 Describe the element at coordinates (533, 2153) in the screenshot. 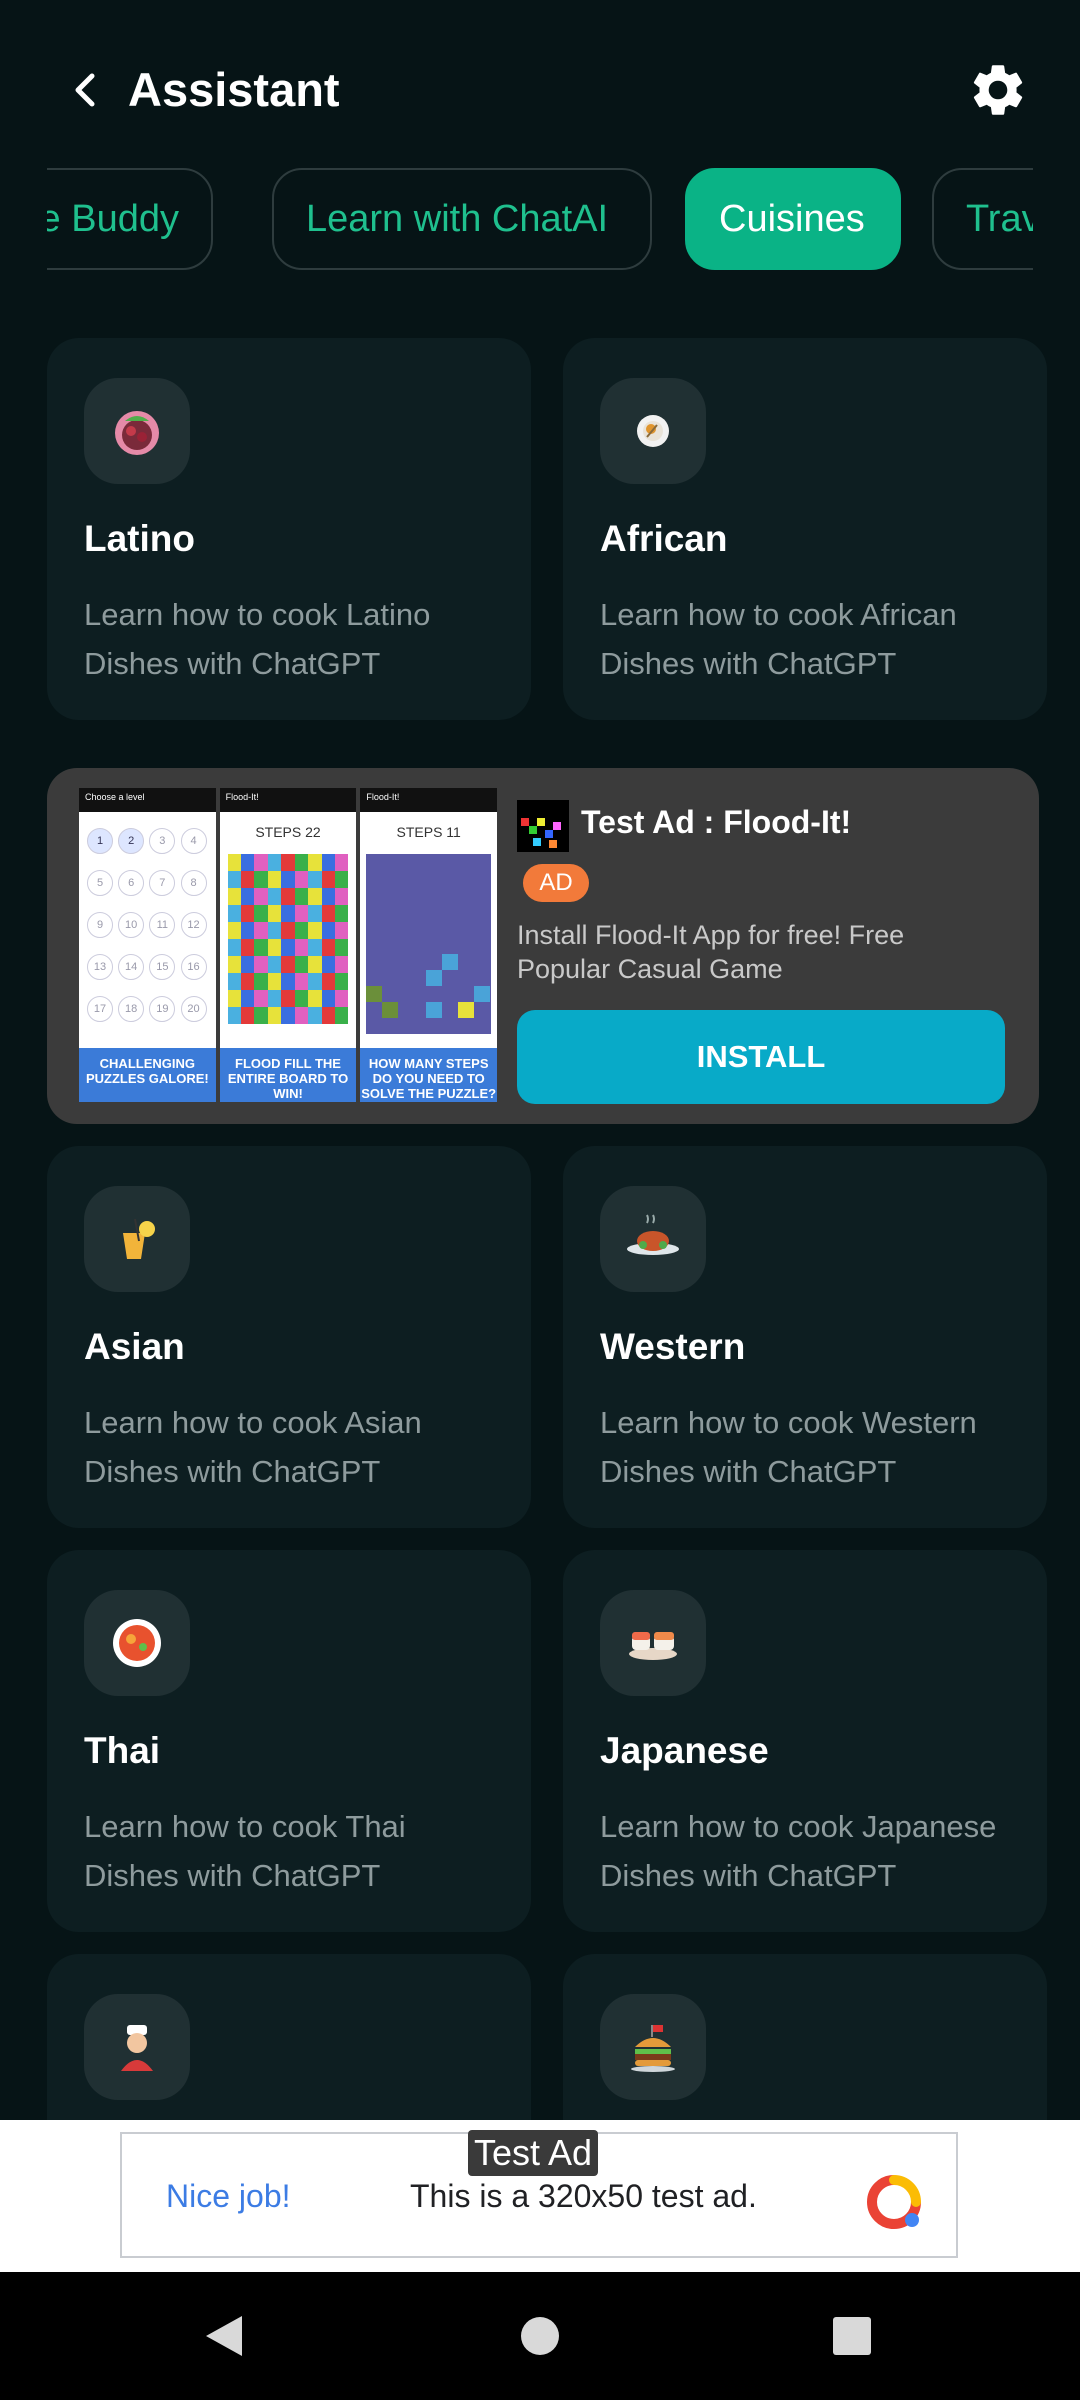

I see `test-ad-label: Test Ad` at that location.